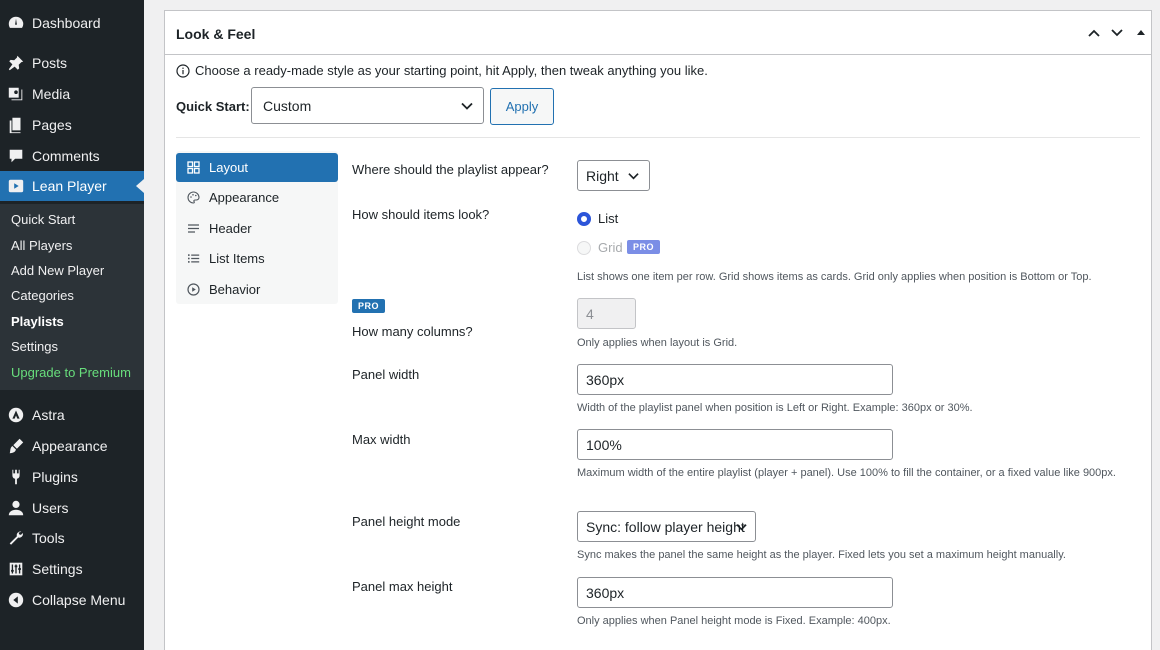 This screenshot has width=1160, height=650. What do you see at coordinates (608, 218) in the screenshot?
I see `radio-label: List` at bounding box center [608, 218].